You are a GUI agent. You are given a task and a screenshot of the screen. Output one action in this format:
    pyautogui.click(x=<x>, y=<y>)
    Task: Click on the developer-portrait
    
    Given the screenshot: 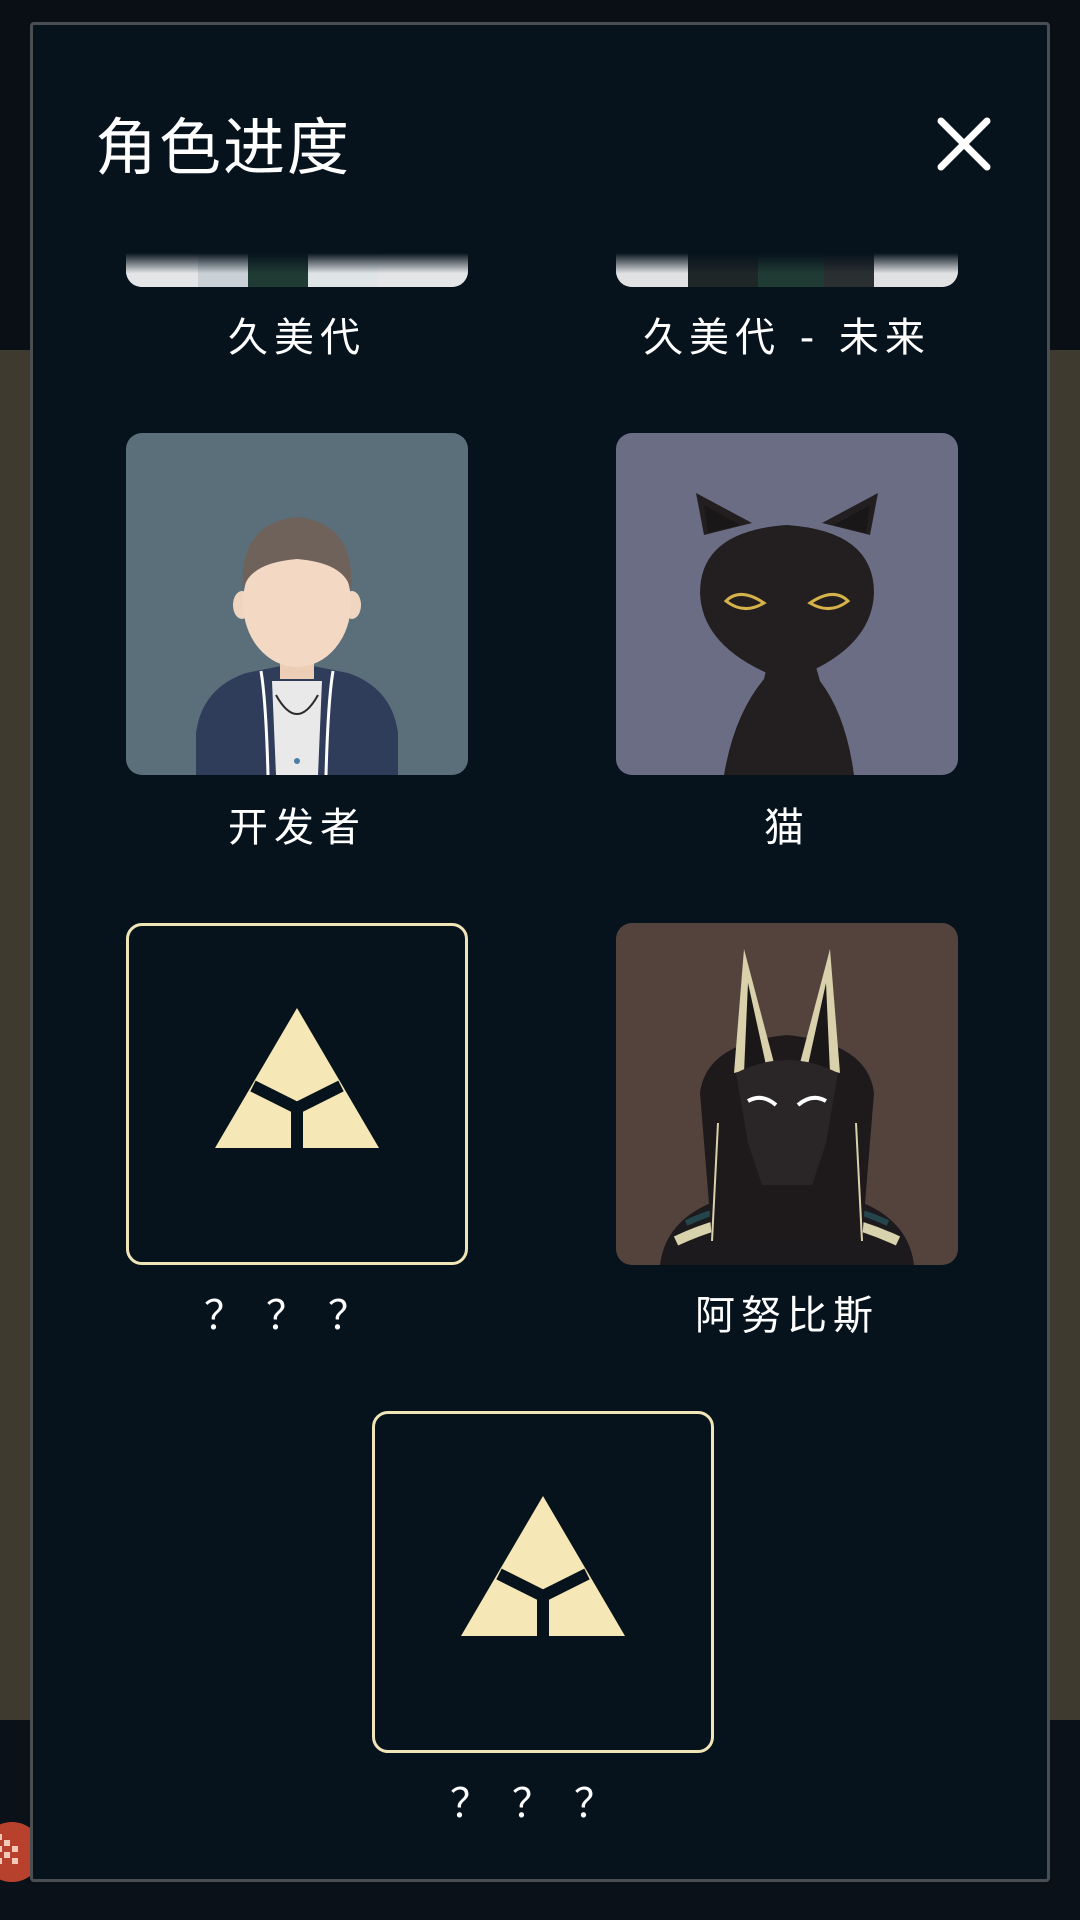 What is the action you would take?
    pyautogui.click(x=297, y=604)
    